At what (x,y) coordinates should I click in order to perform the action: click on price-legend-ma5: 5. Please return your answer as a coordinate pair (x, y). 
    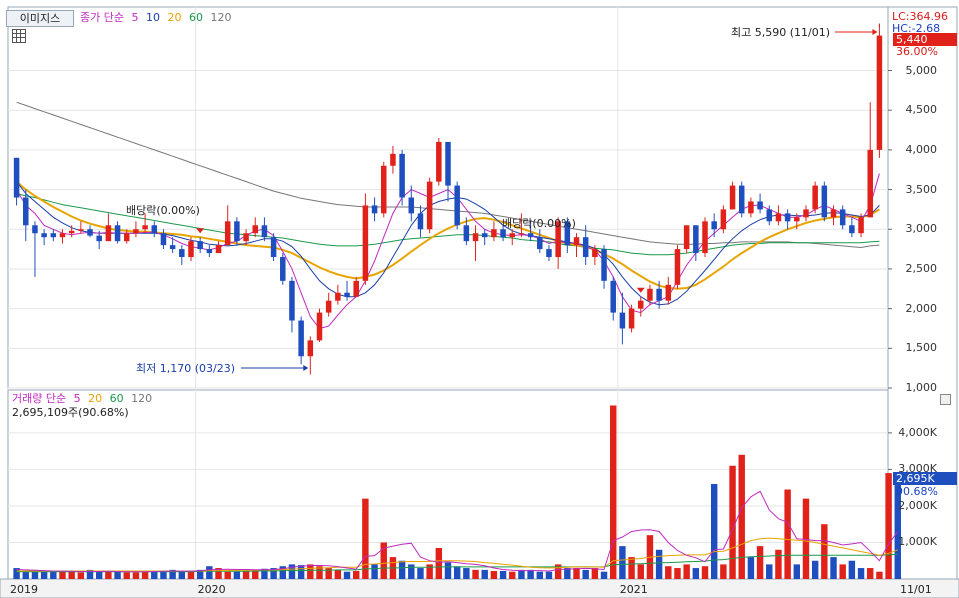
    Looking at the image, I should click on (135, 17).